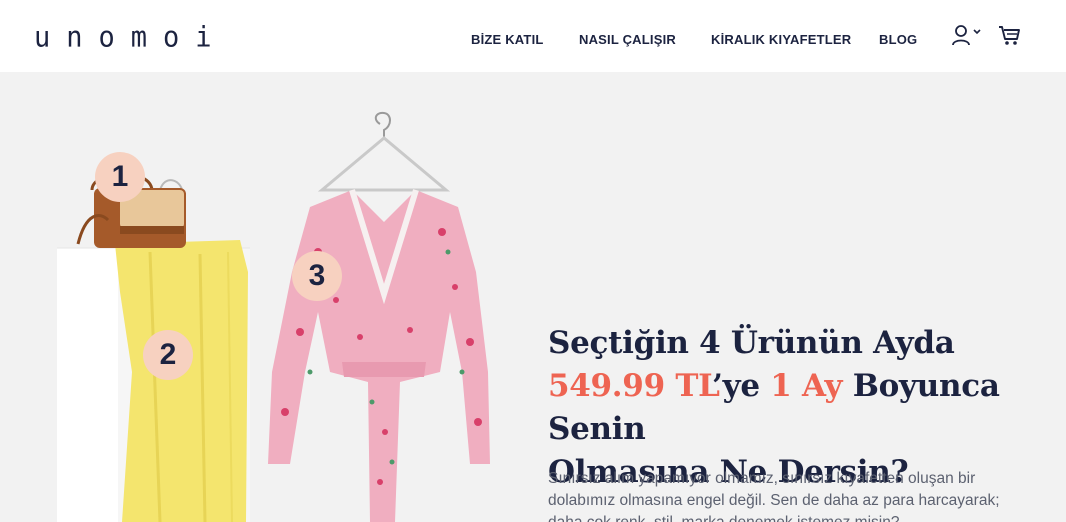  Describe the element at coordinates (630, 386) in the screenshot. I see `headline-price: 549.99 TL` at that location.